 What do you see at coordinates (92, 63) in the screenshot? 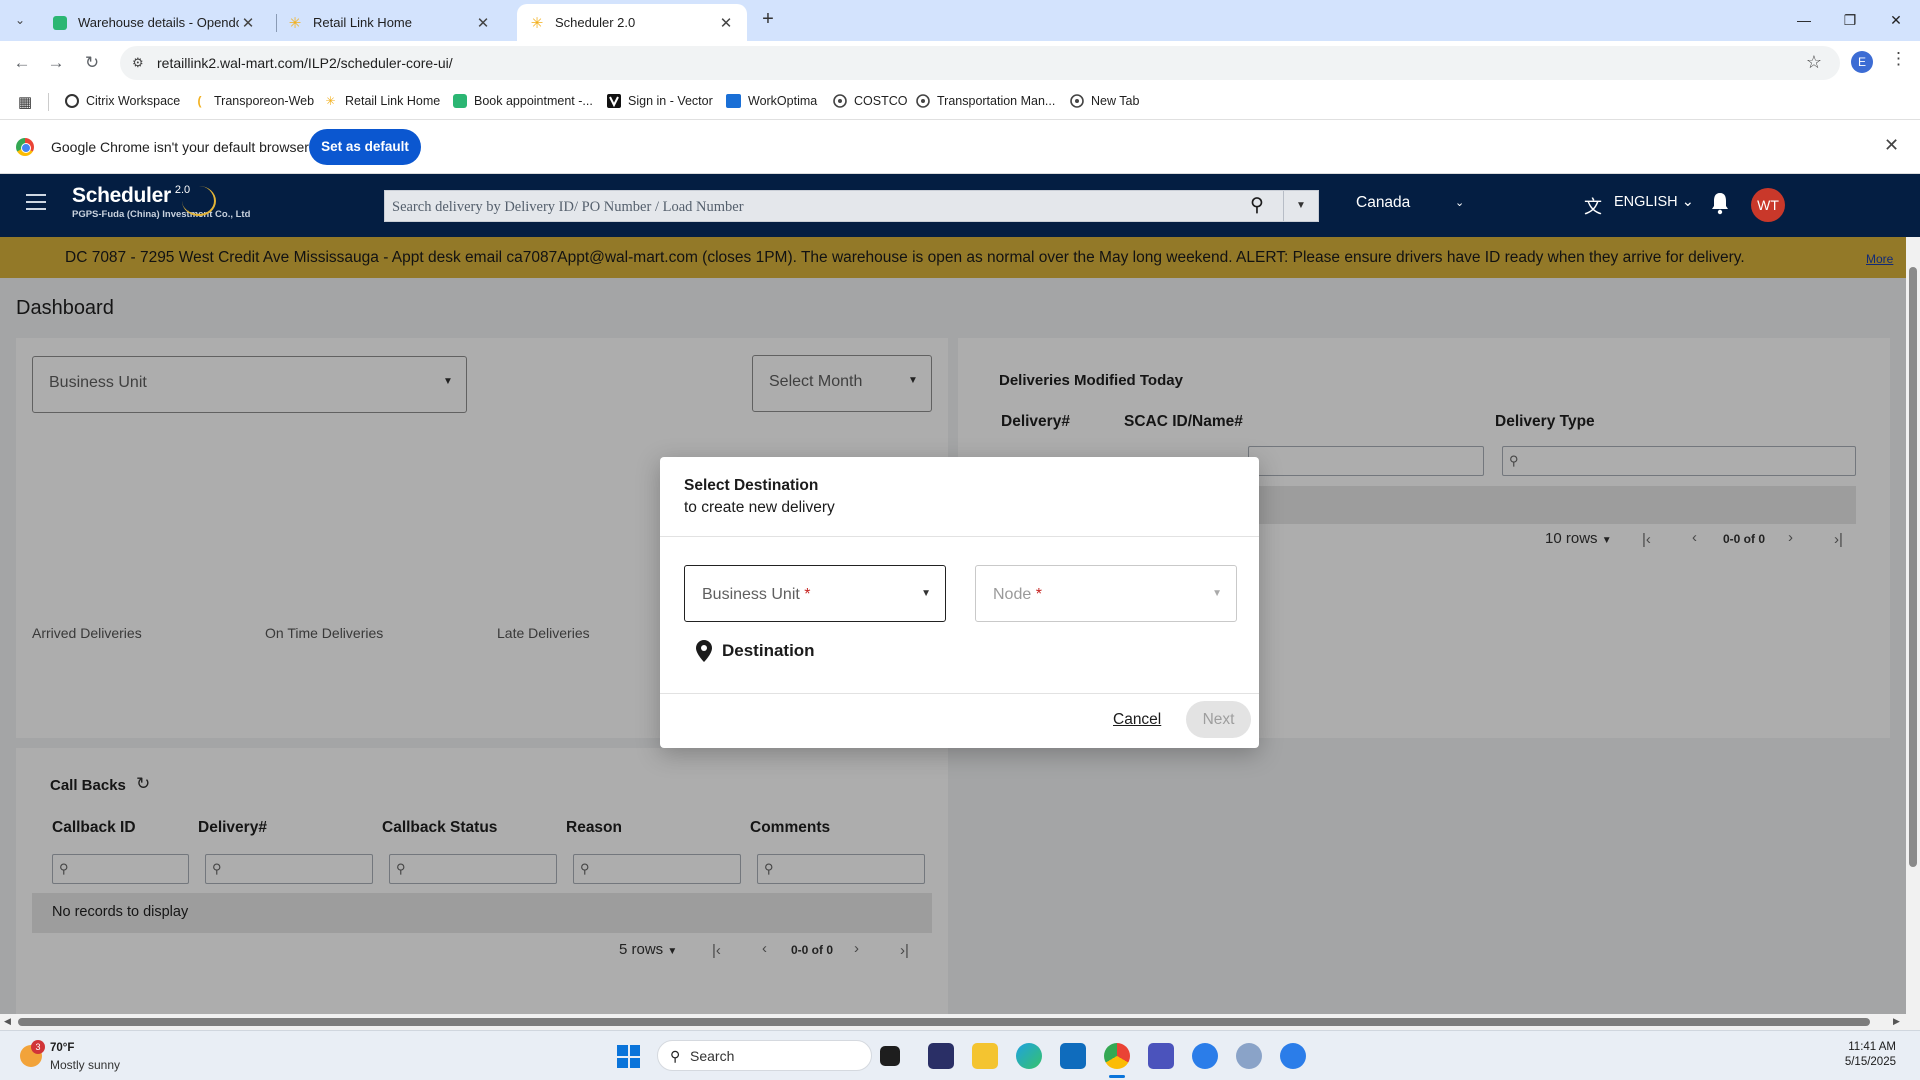
I see `reload-icon: ↻` at bounding box center [92, 63].